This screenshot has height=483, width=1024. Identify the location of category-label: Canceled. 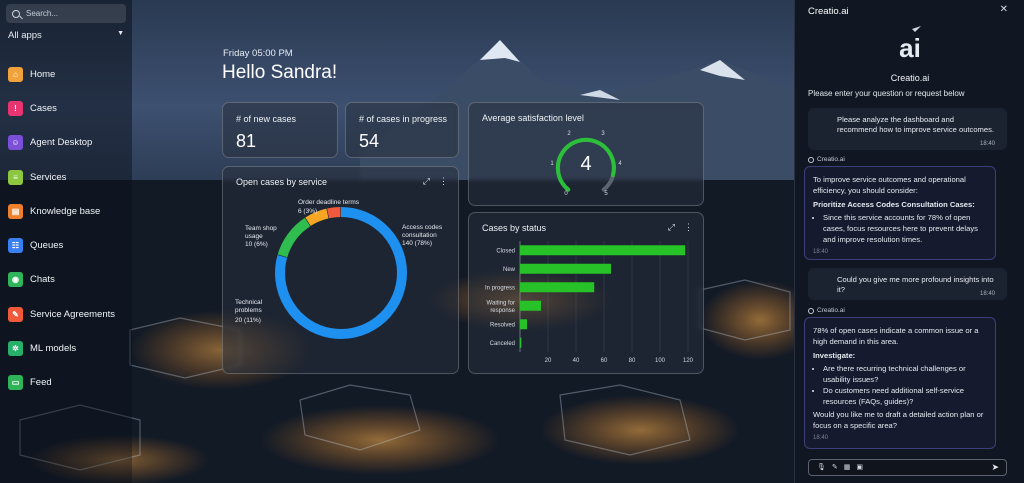
(502, 344).